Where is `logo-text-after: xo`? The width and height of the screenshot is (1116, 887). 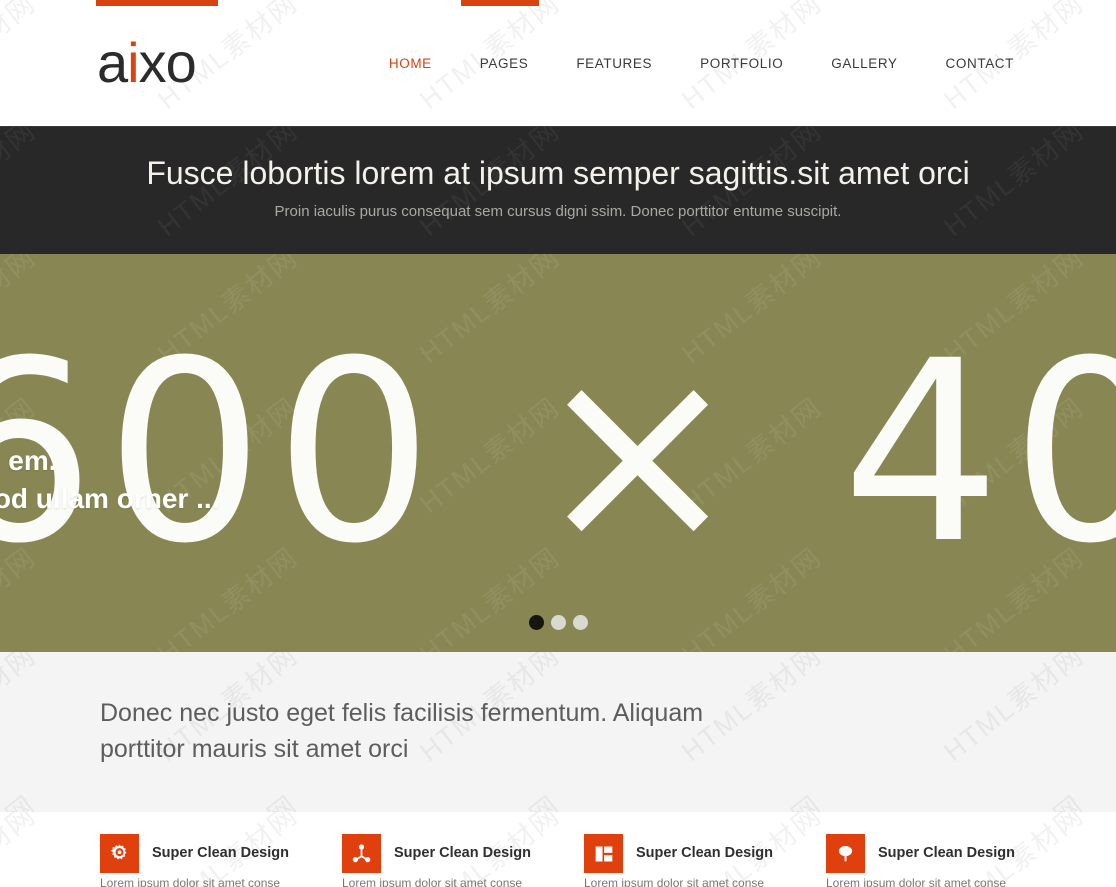
logo-text-after: xo is located at coordinates (167, 62).